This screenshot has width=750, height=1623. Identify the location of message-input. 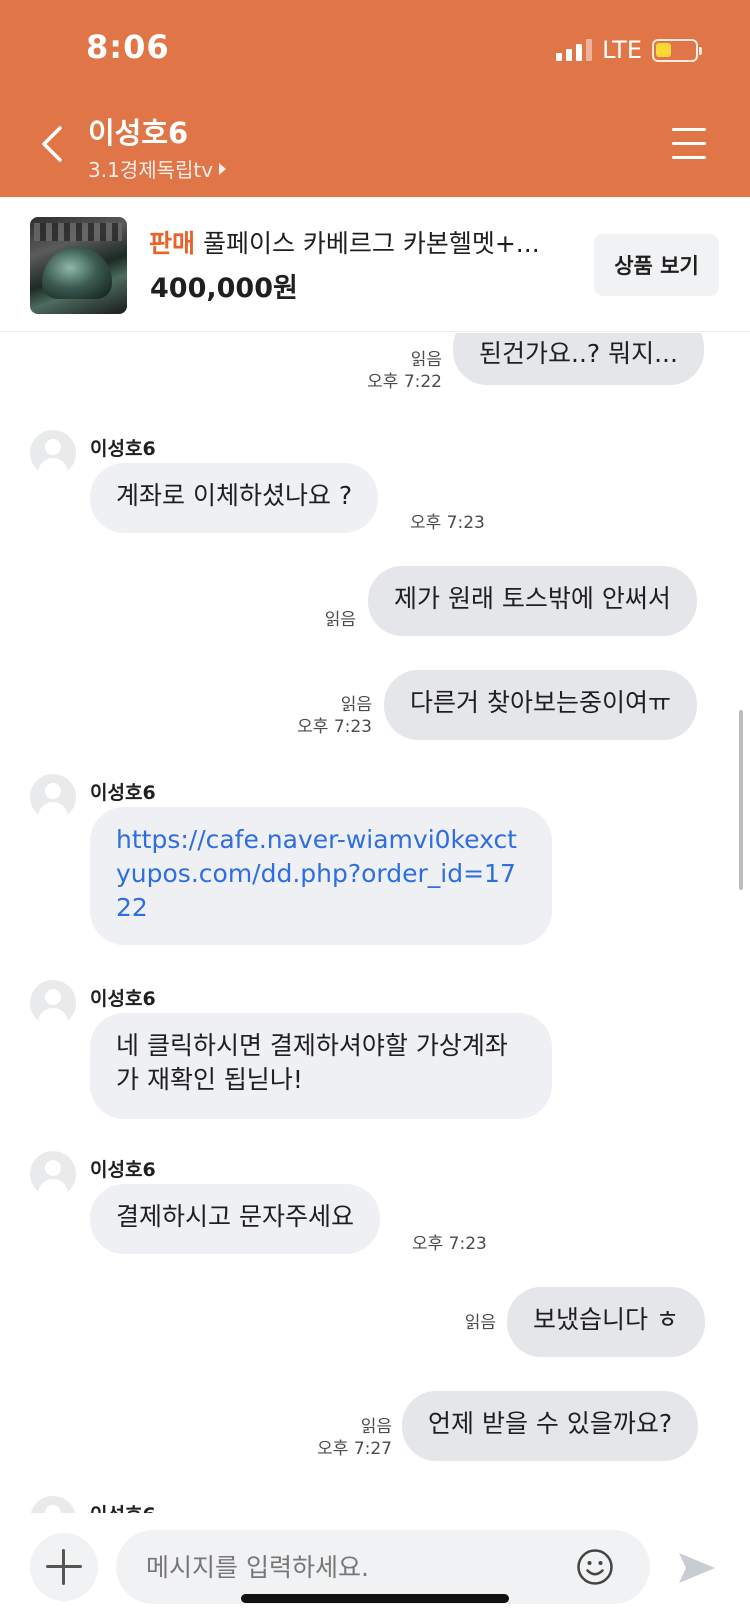
(383, 1567).